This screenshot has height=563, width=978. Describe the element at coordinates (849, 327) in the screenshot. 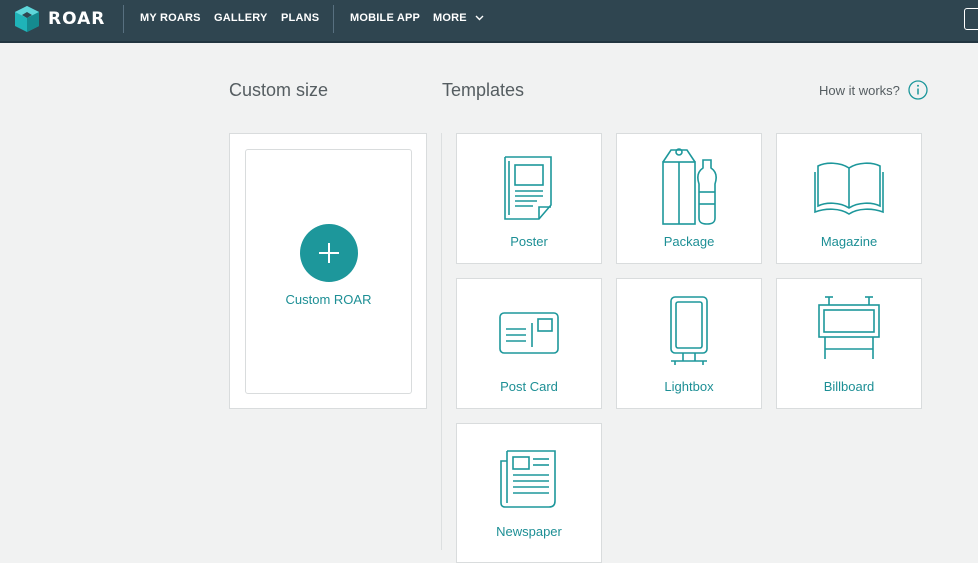

I see `billboard-icon` at that location.